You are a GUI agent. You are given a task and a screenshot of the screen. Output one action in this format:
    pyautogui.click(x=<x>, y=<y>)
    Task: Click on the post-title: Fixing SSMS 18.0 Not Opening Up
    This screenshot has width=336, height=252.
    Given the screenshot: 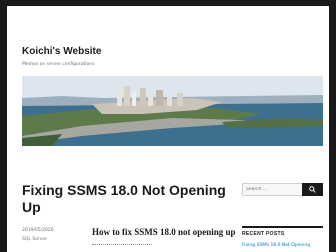 What is the action you would take?
    pyautogui.click(x=133, y=199)
    